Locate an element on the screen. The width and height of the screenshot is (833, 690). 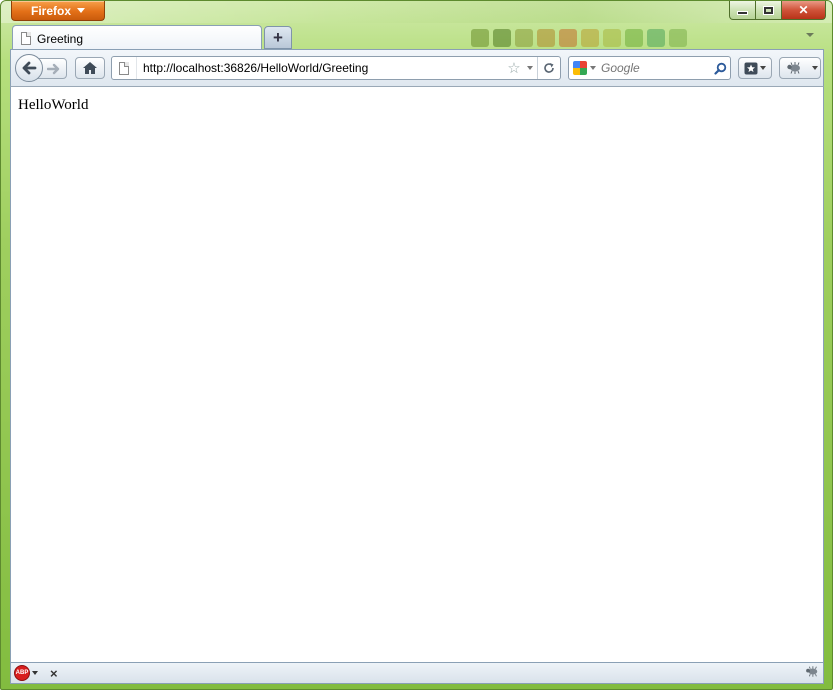
home-button is located at coordinates (90, 68).